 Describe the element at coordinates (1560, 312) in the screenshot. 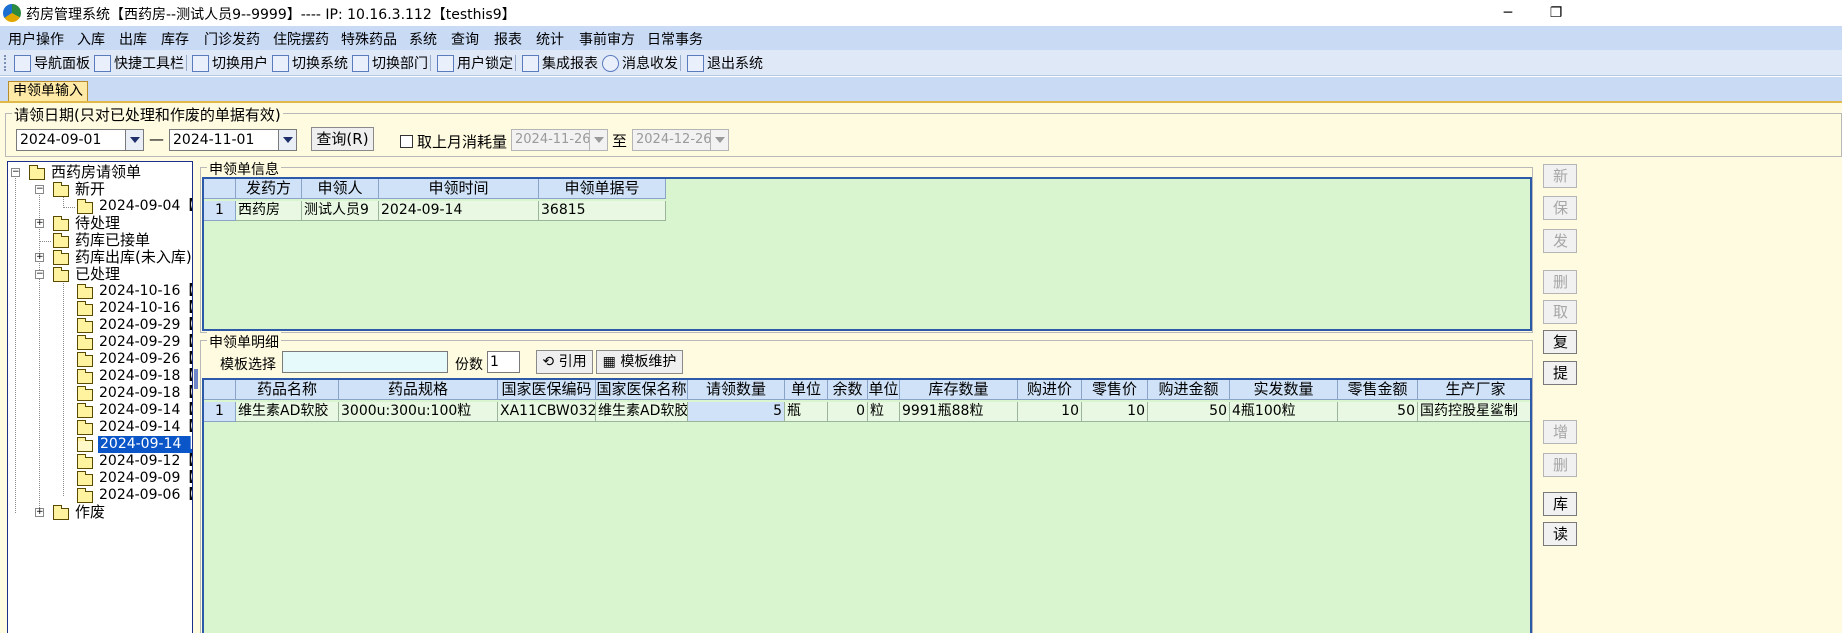

I see `cancel-button: 取` at that location.